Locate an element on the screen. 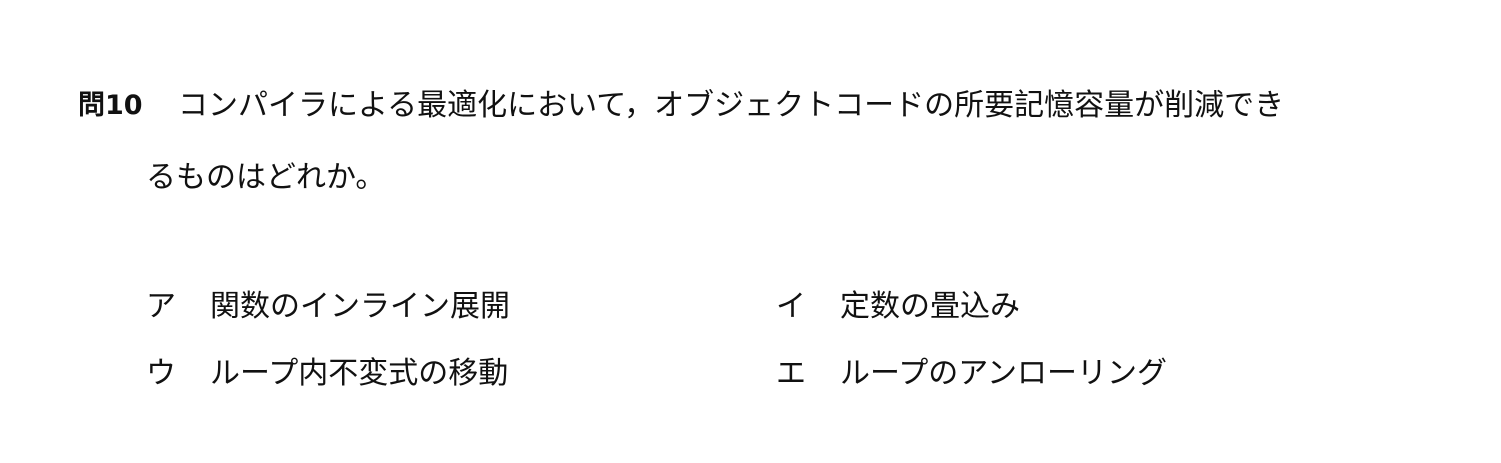 This screenshot has width=1501, height=463. choice-text: ループ内不変式の移動 is located at coordinates (359, 373).